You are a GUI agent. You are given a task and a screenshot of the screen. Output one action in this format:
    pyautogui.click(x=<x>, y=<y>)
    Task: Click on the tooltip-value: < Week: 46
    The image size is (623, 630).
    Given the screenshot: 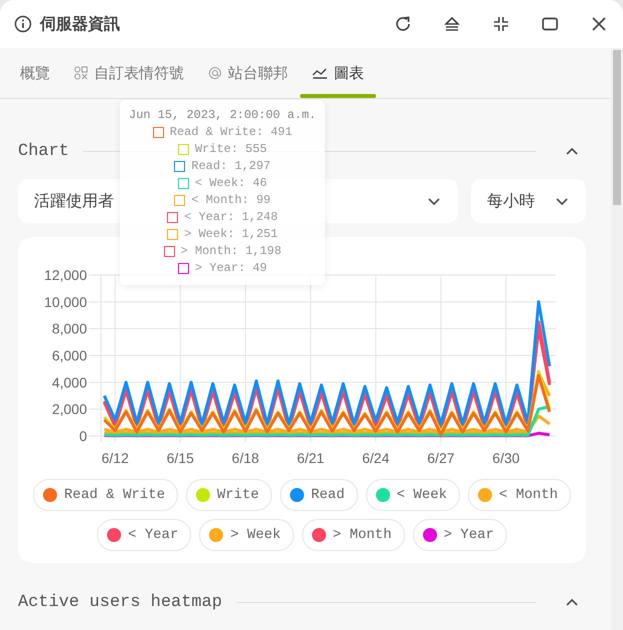 What is the action you would take?
    pyautogui.click(x=230, y=183)
    